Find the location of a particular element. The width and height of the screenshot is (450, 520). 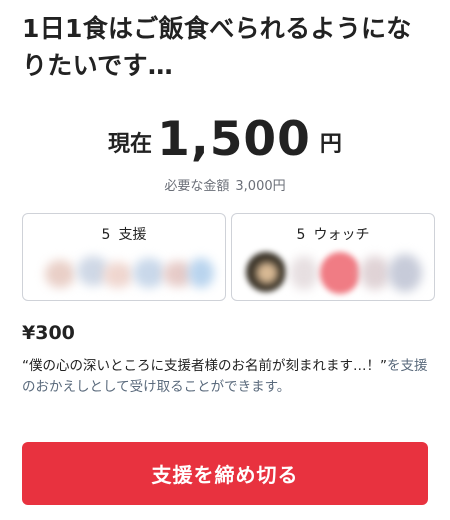

watchers-card: 5 ウォッチ is located at coordinates (333, 257).